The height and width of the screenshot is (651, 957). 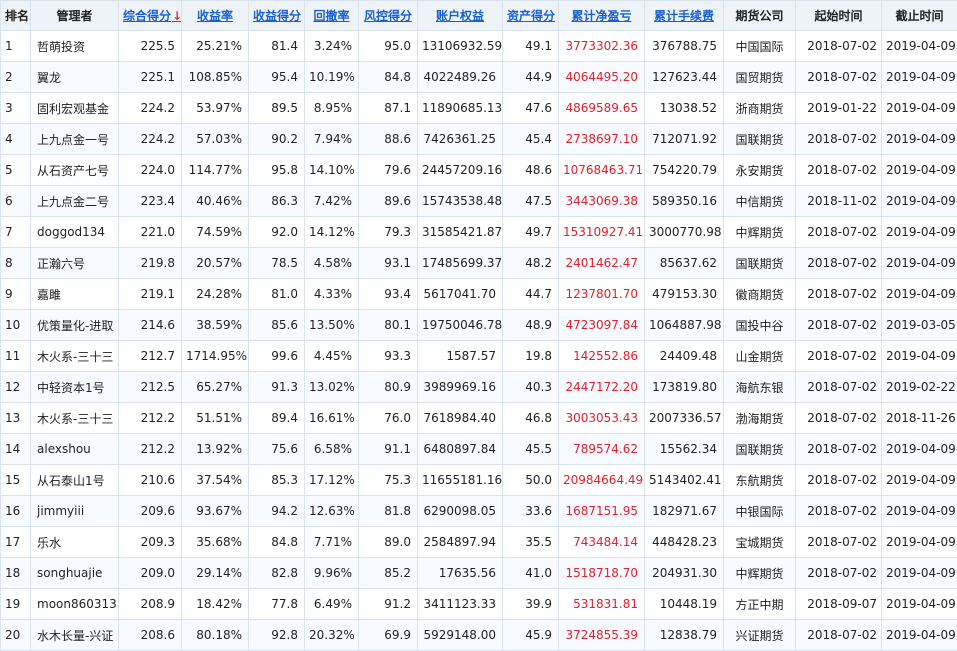 I want to click on header-drawdown-rate: 回撤率, so click(x=332, y=16).